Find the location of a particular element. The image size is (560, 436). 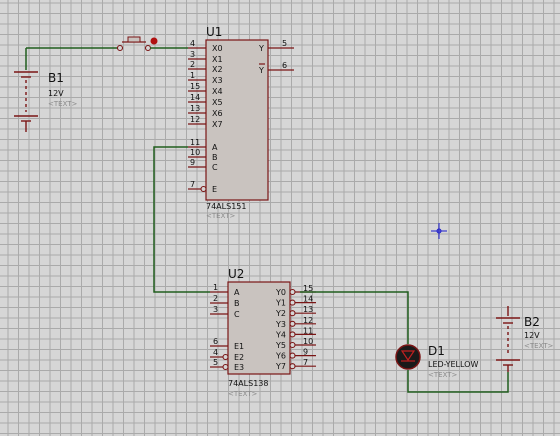

b1-text: <TEXT> is located at coordinates (63, 104).